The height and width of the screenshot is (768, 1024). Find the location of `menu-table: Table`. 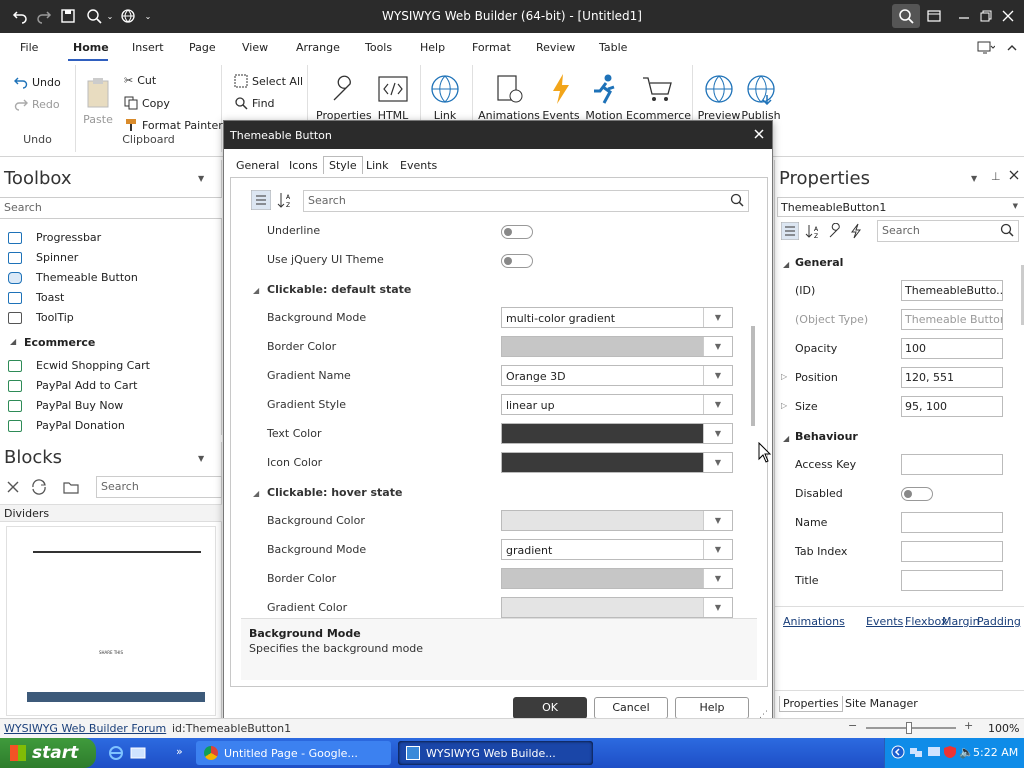

menu-table: Table is located at coordinates (613, 47).